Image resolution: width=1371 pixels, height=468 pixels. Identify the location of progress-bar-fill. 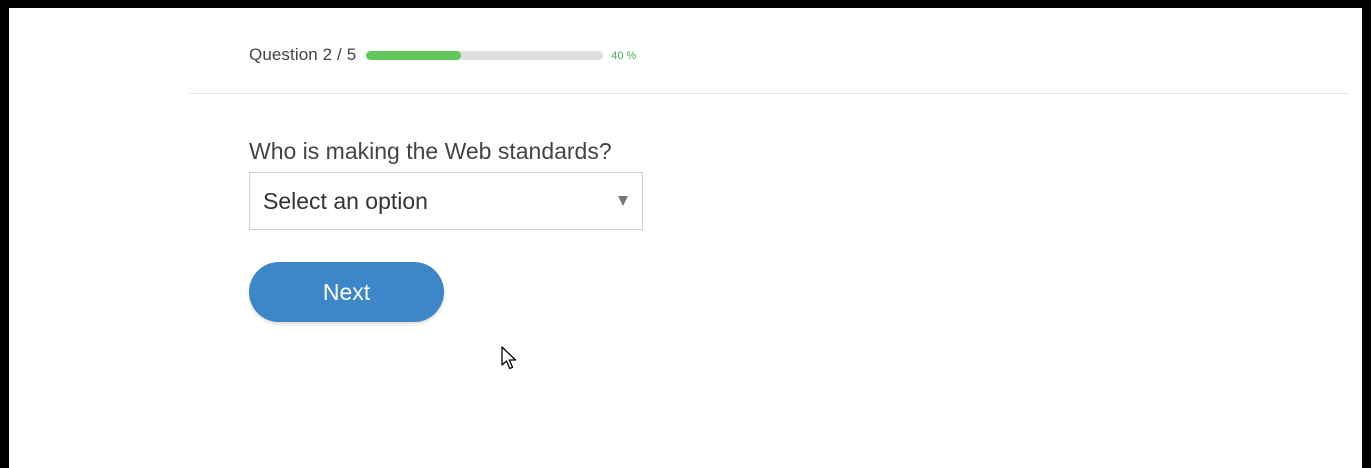
(414, 55).